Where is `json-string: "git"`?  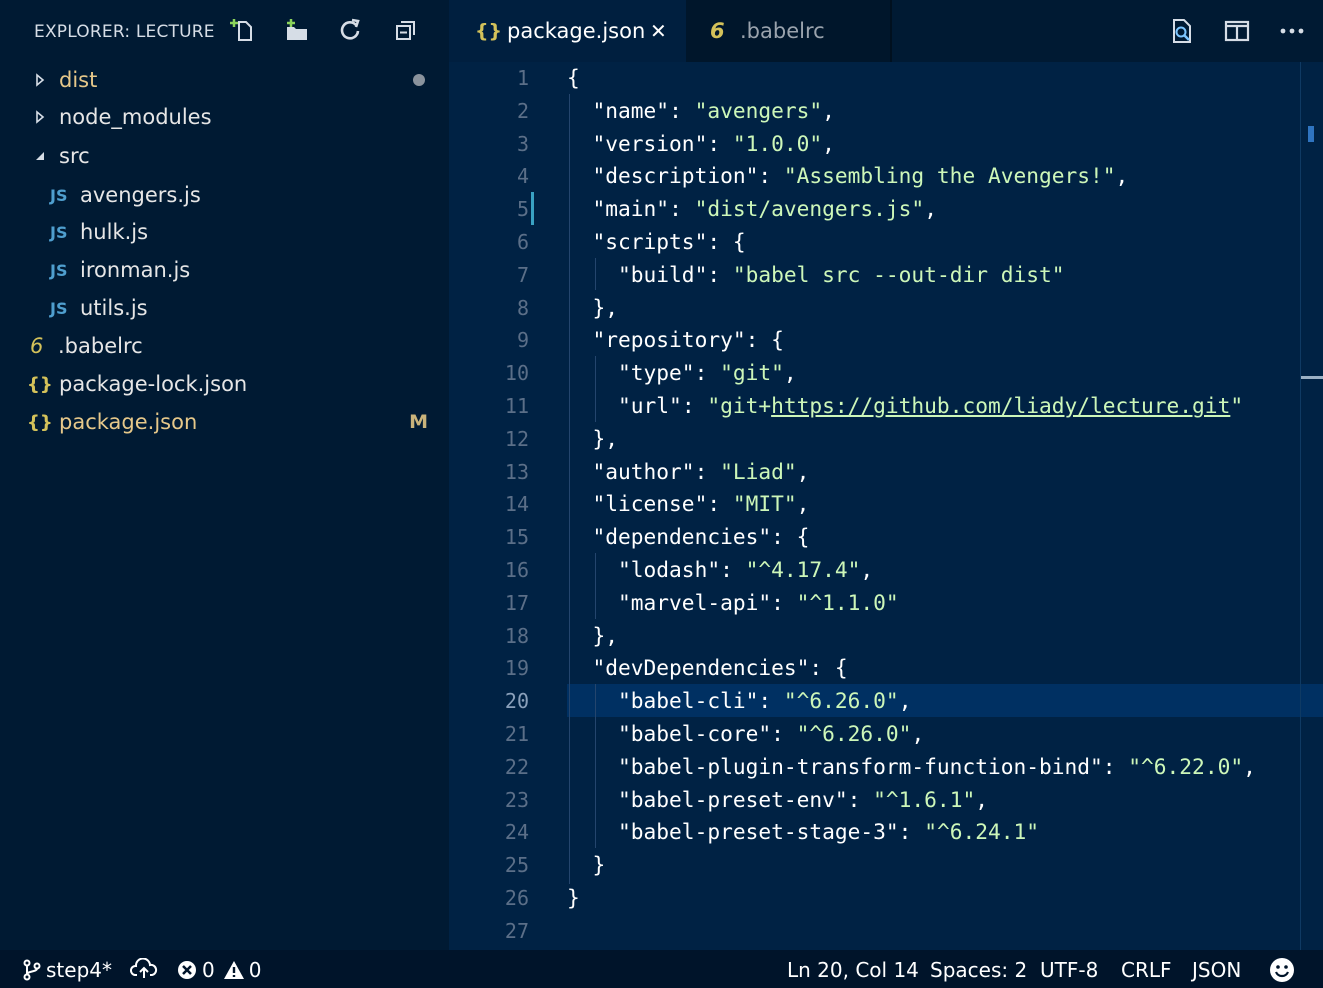
json-string: "git" is located at coordinates (752, 373).